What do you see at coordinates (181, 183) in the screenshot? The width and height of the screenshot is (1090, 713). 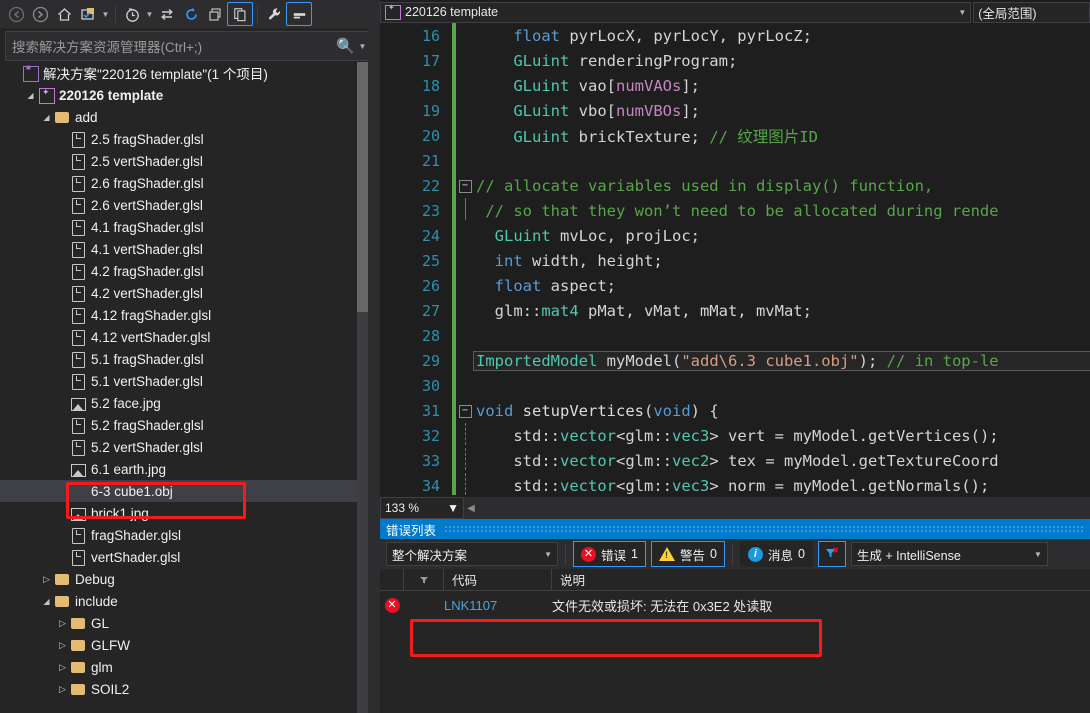 I see `tree-item: 2.6 fragShader.glsl` at bounding box center [181, 183].